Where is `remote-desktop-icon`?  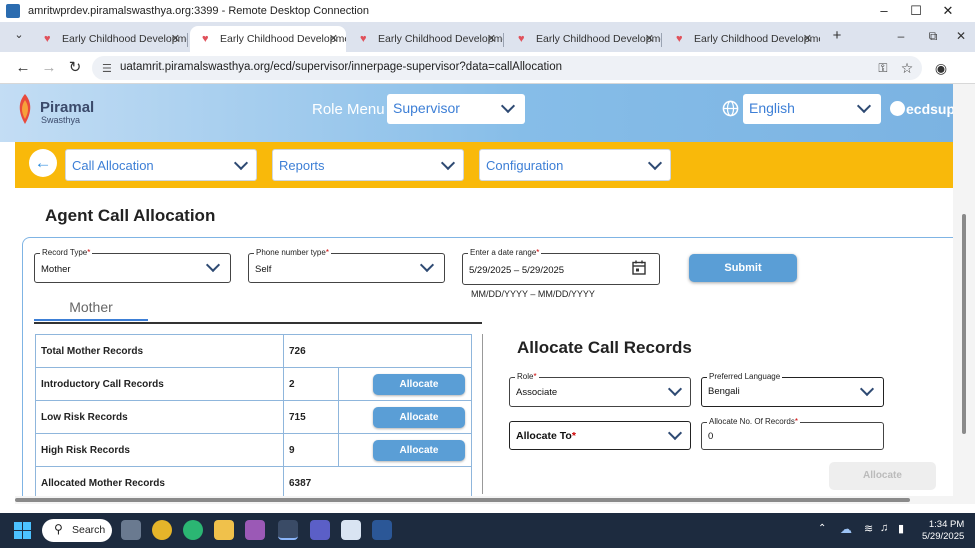
remote-desktop-icon is located at coordinates (13, 11).